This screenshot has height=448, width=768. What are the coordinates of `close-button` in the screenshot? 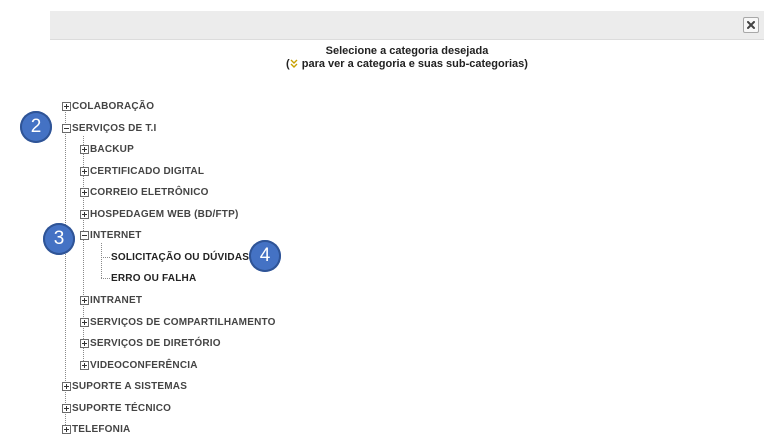 It's located at (751, 25).